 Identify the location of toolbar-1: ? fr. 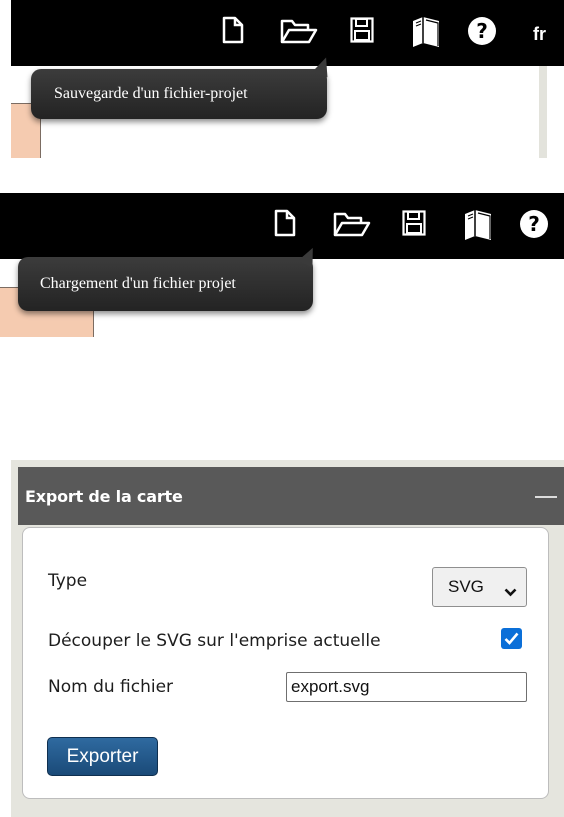
(287, 33).